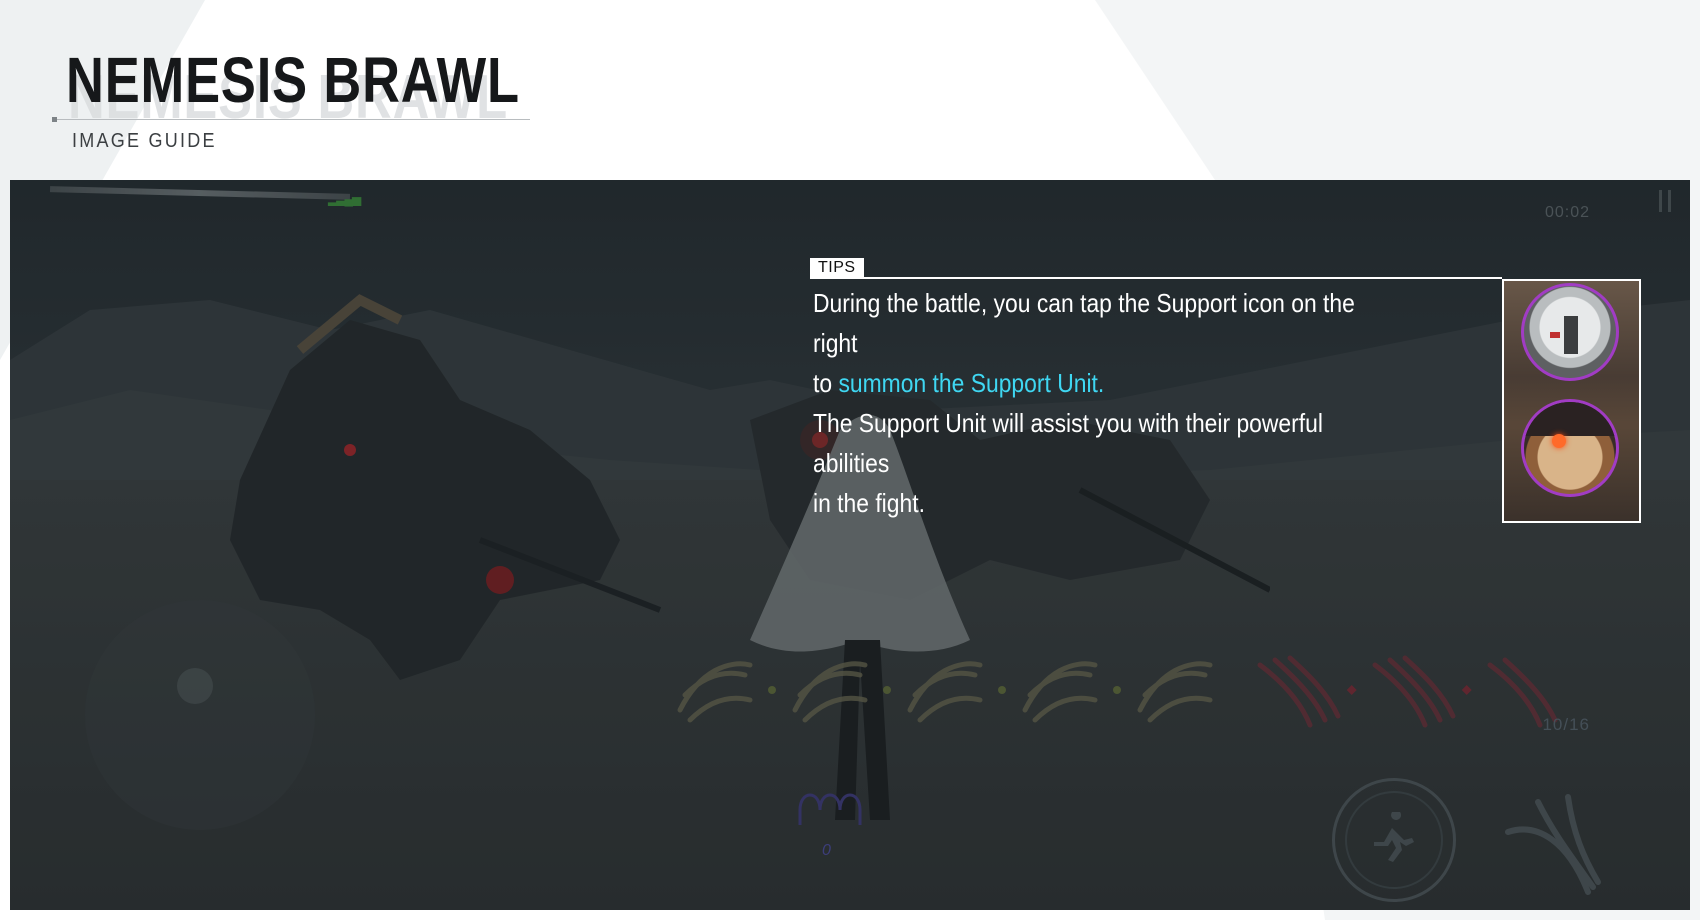 This screenshot has height=920, width=1700. Describe the element at coordinates (1156, 278) in the screenshot. I see `tips-divider` at that location.